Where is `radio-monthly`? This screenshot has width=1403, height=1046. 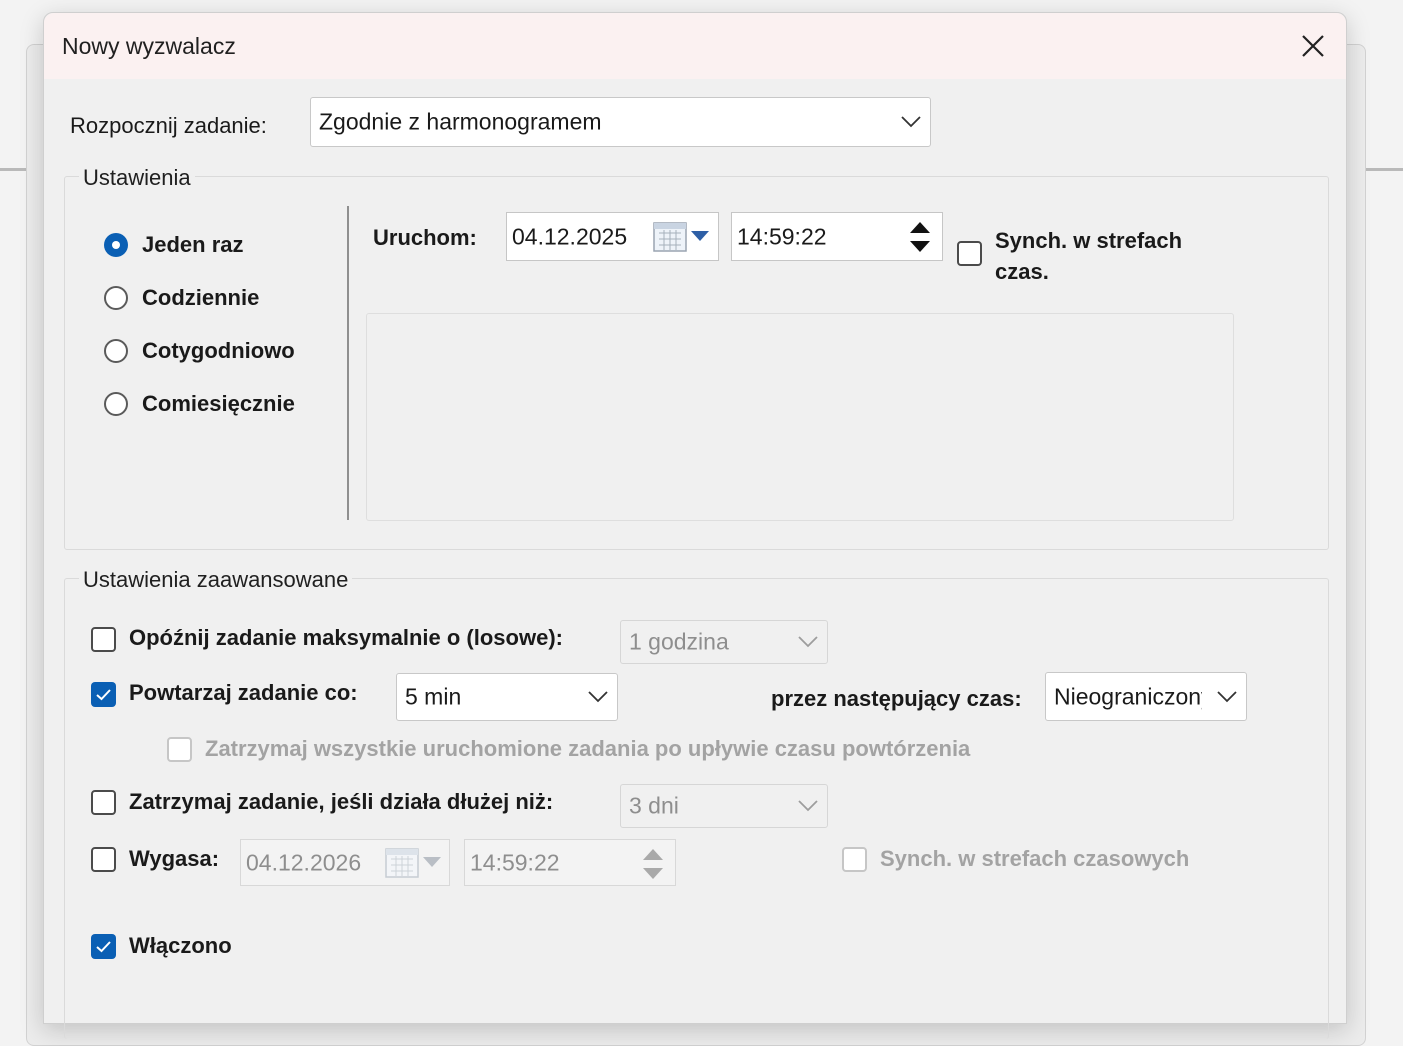 radio-monthly is located at coordinates (116, 404).